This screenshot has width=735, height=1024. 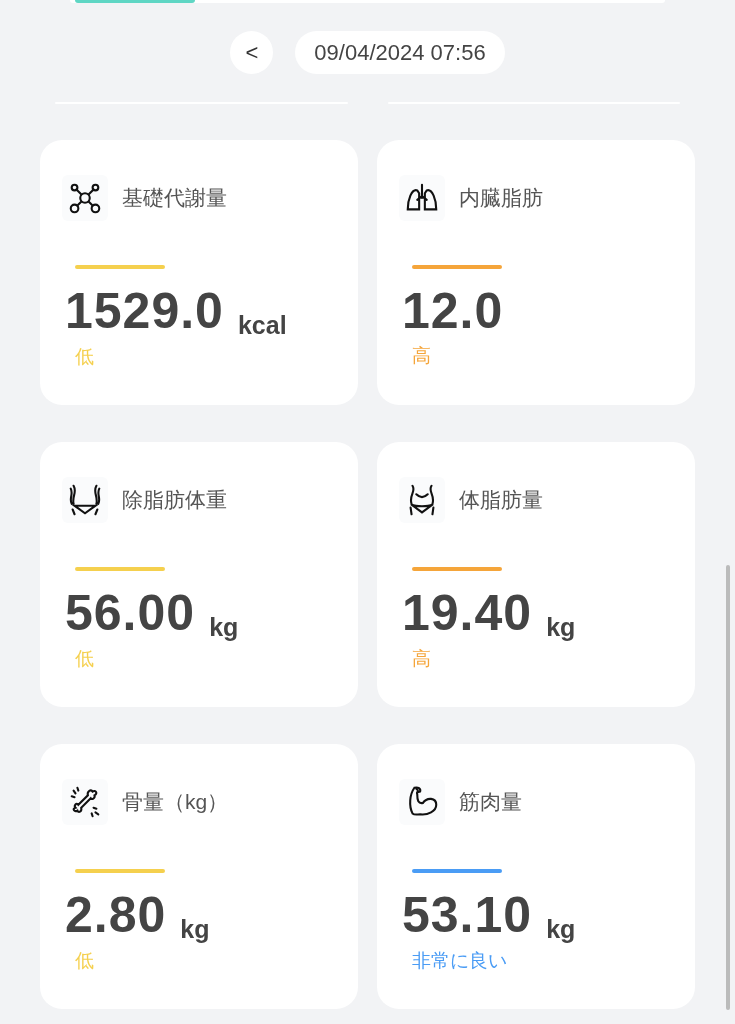 What do you see at coordinates (501, 198) in the screenshot?
I see `metric-title: 内臓脂肪` at bounding box center [501, 198].